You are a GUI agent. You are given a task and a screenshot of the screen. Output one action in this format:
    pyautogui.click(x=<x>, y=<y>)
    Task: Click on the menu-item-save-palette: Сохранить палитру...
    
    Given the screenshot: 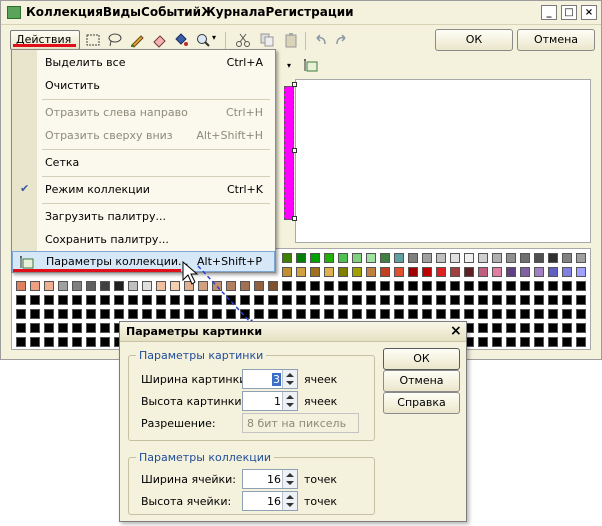 What is the action you would take?
    pyautogui.click(x=143, y=240)
    